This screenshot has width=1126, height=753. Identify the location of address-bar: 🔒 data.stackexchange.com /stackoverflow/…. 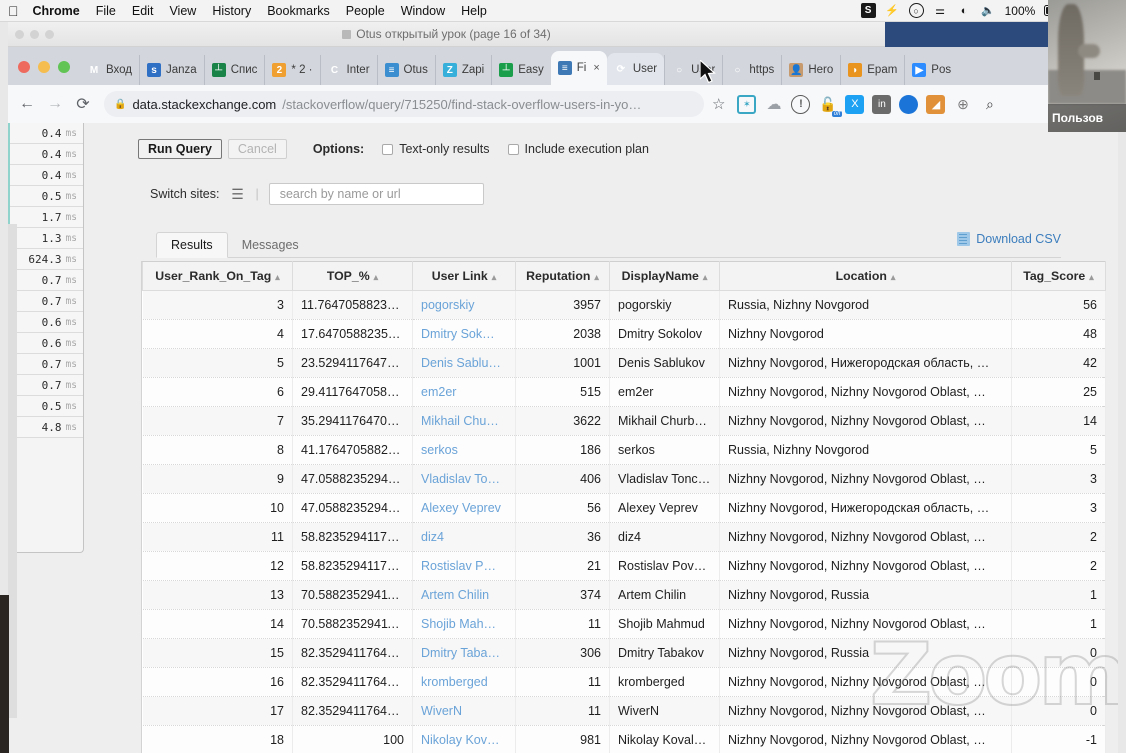
(404, 104).